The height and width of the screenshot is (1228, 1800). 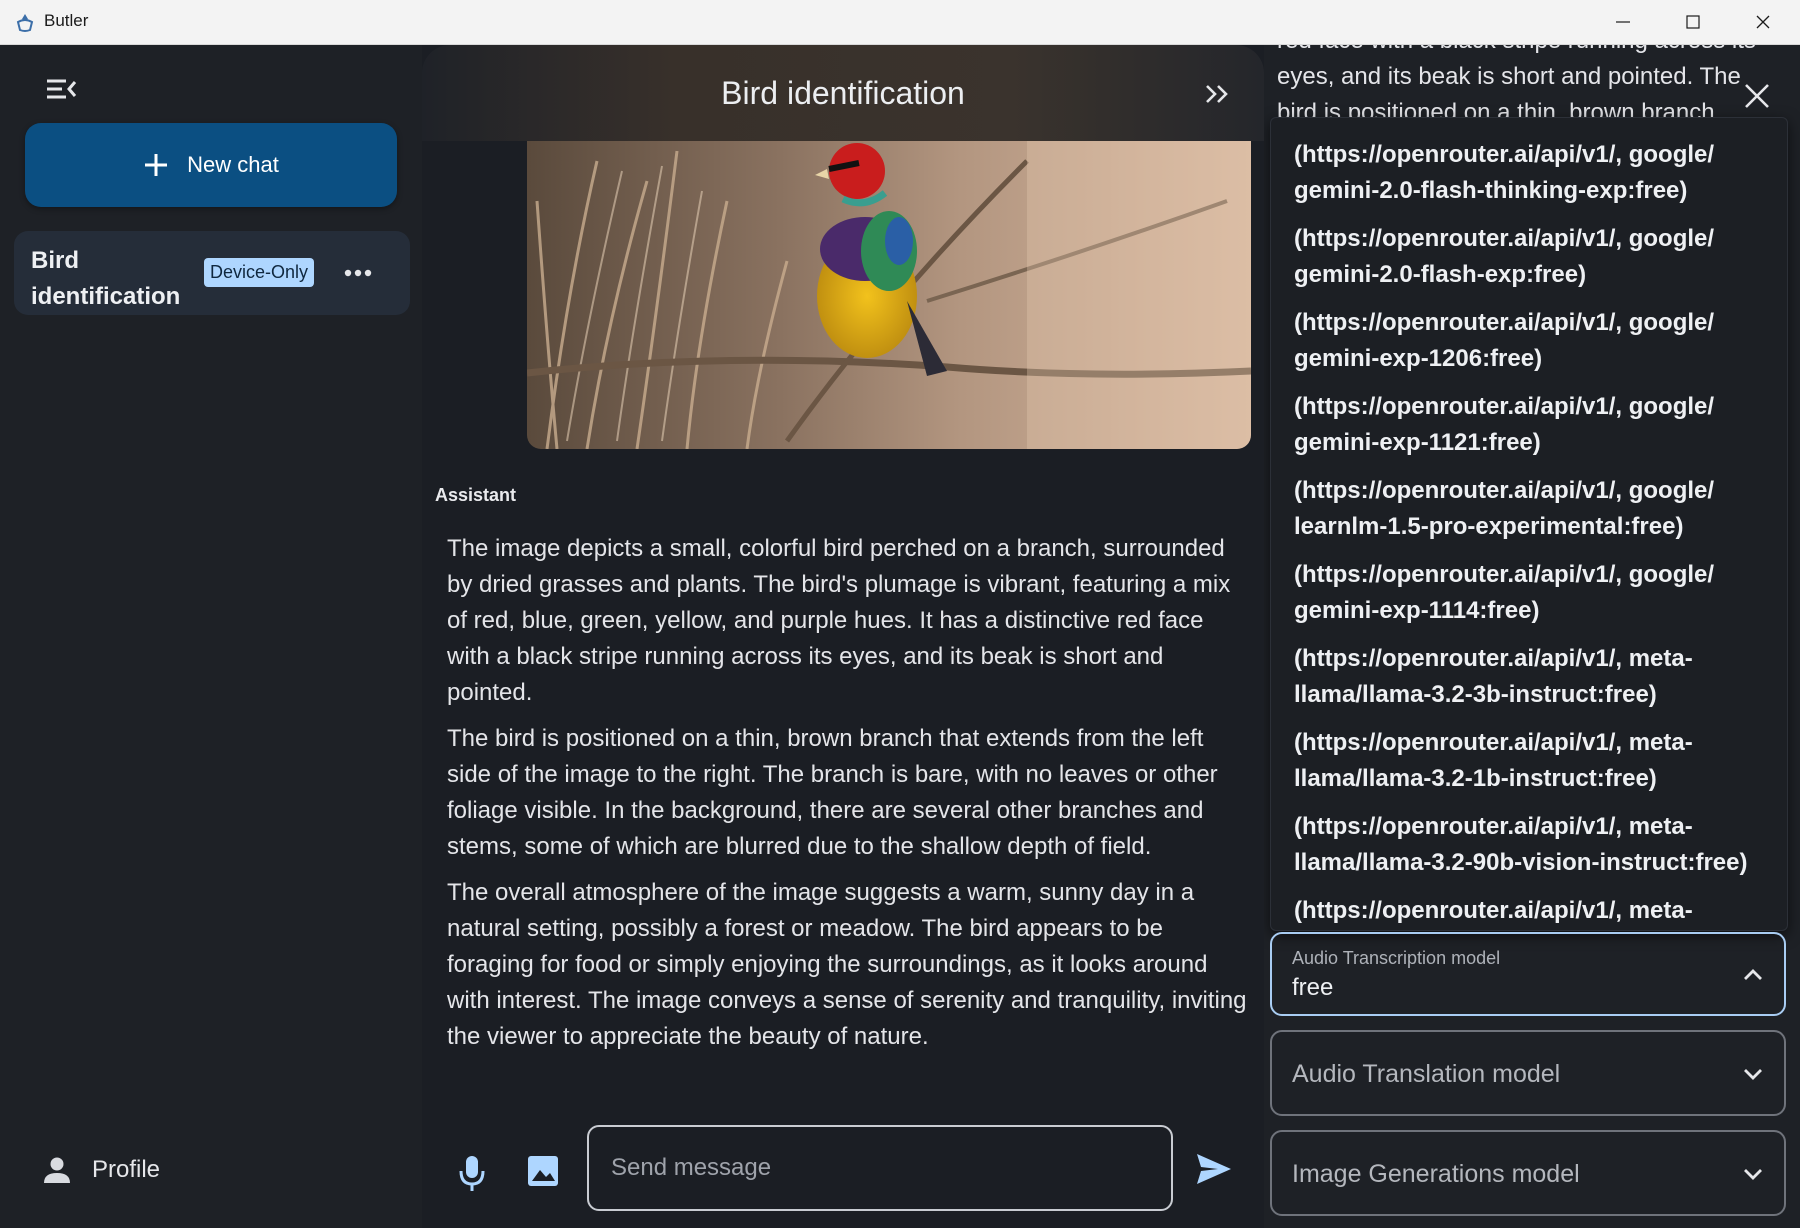 I want to click on image-generation-label: Image Generations model, so click(x=1436, y=1174).